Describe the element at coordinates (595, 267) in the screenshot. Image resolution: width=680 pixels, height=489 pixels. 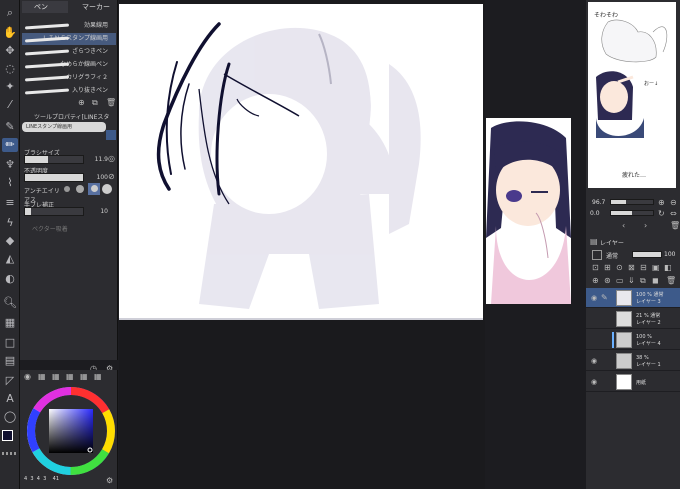
I see `clip-icon: ⊡` at that location.